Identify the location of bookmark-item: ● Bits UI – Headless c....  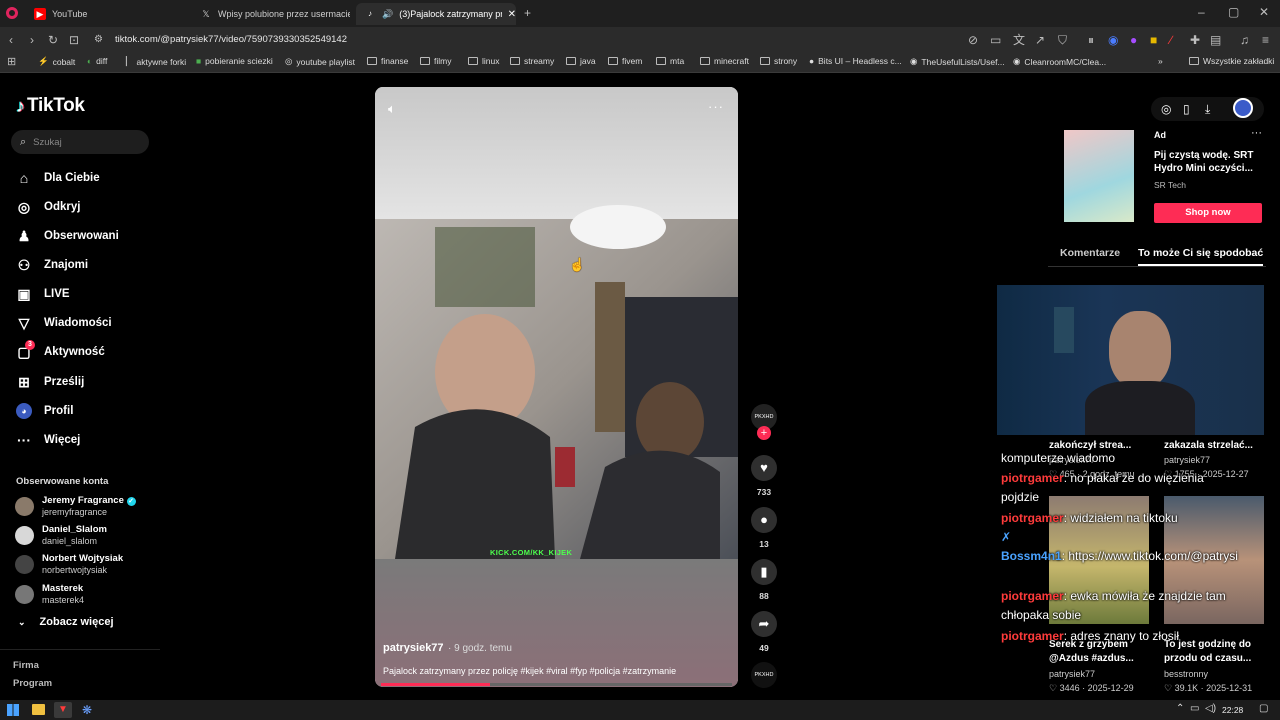
(855, 61).